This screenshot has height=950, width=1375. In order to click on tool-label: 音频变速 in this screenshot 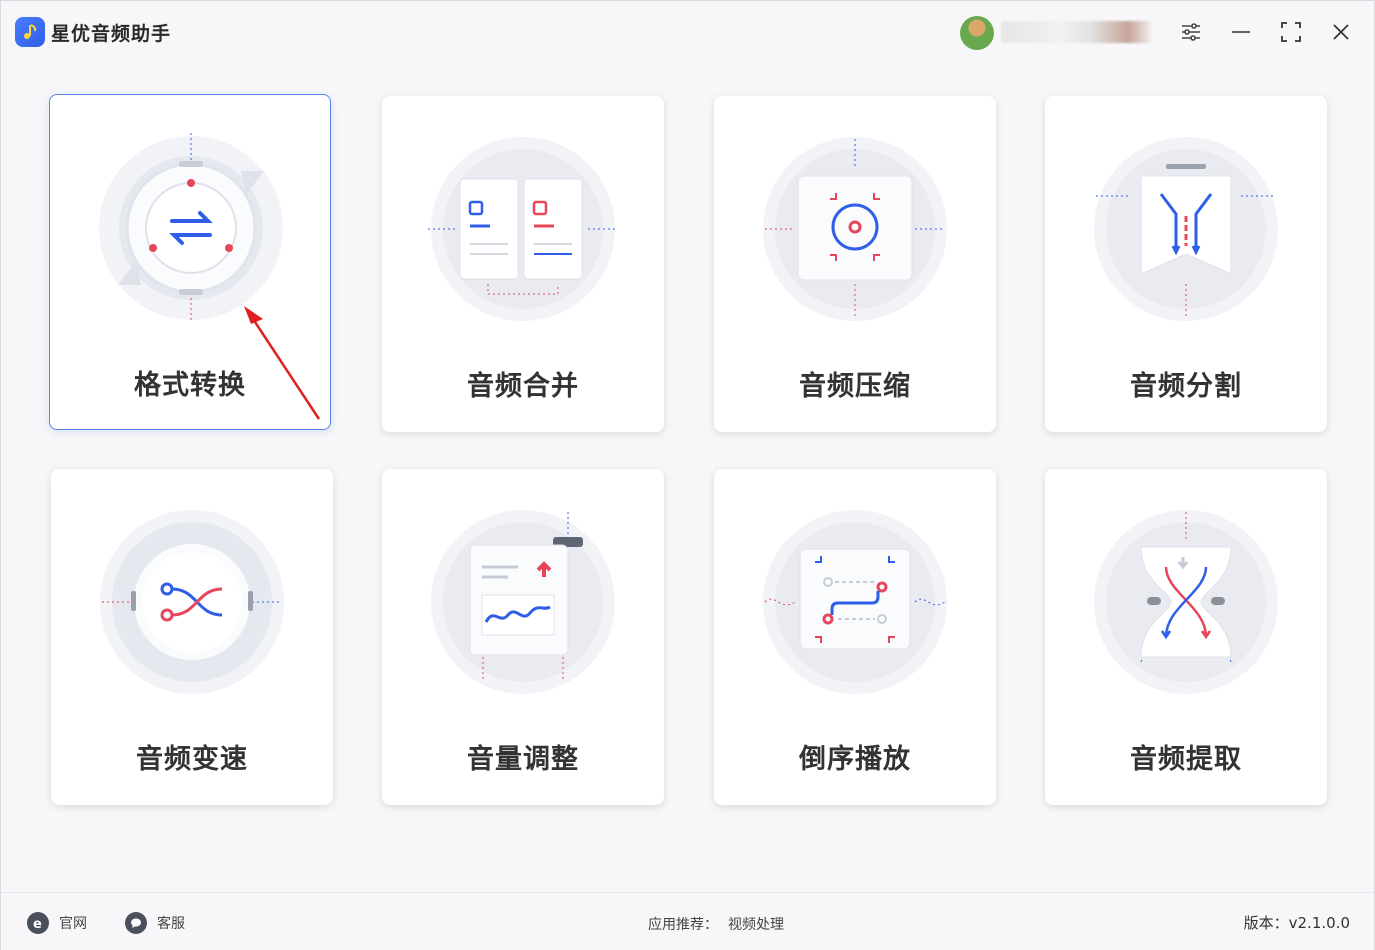, I will do `click(192, 759)`.